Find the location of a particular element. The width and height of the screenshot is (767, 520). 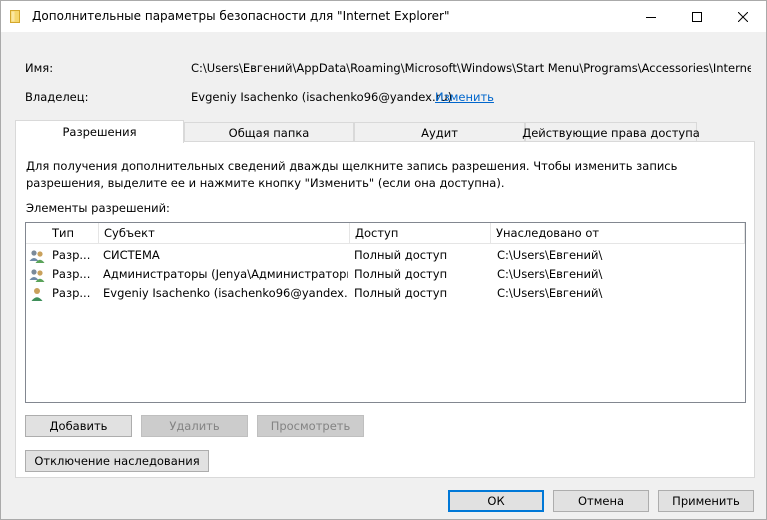

column-inherited: Унаследовано от is located at coordinates (618, 233).